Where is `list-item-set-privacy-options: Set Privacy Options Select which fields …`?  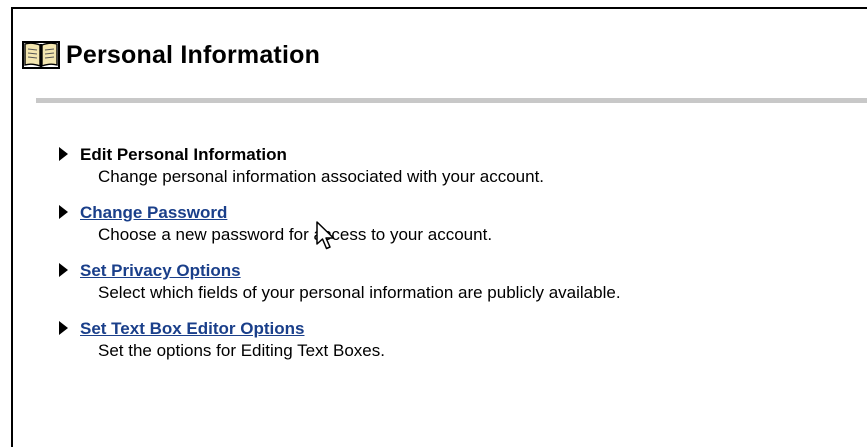
list-item-set-privacy-options: Set Privacy Options Select which fields … is located at coordinates (338, 282).